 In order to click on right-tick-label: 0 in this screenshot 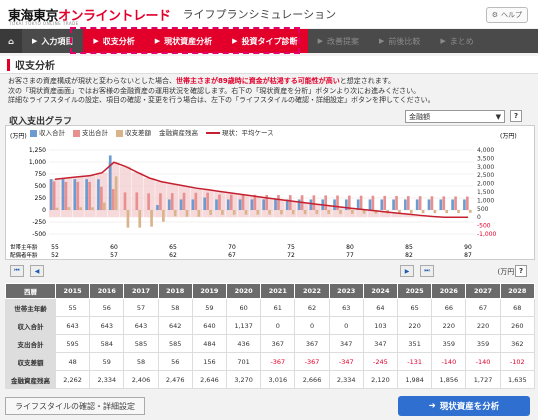, I will do `click(479, 217)`.